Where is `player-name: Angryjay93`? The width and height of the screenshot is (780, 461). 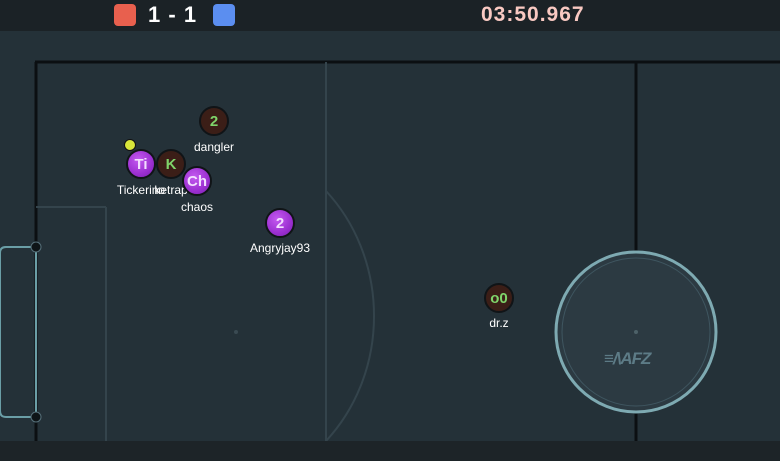 player-name: Angryjay93 is located at coordinates (280, 248).